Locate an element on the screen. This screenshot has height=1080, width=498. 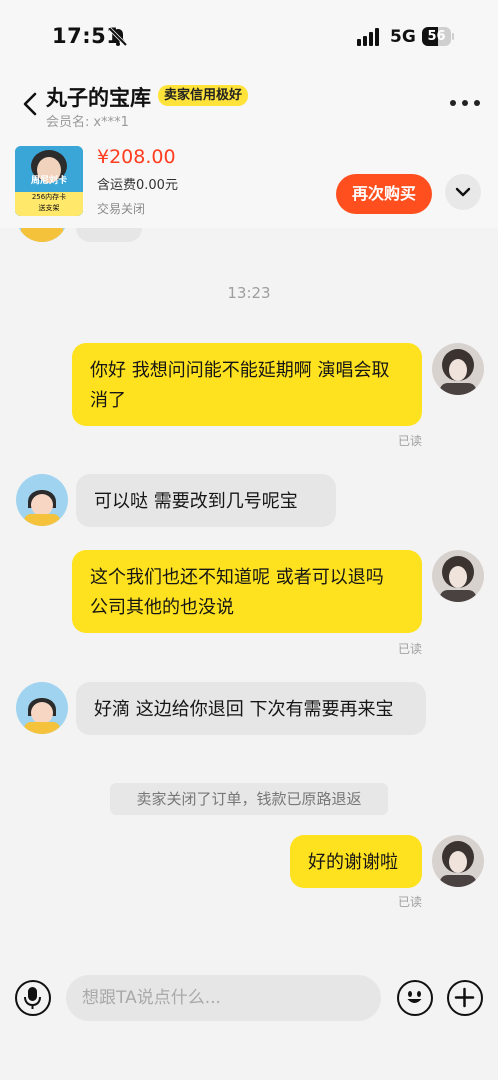
deal-status: 交易关闭 is located at coordinates (121, 209).